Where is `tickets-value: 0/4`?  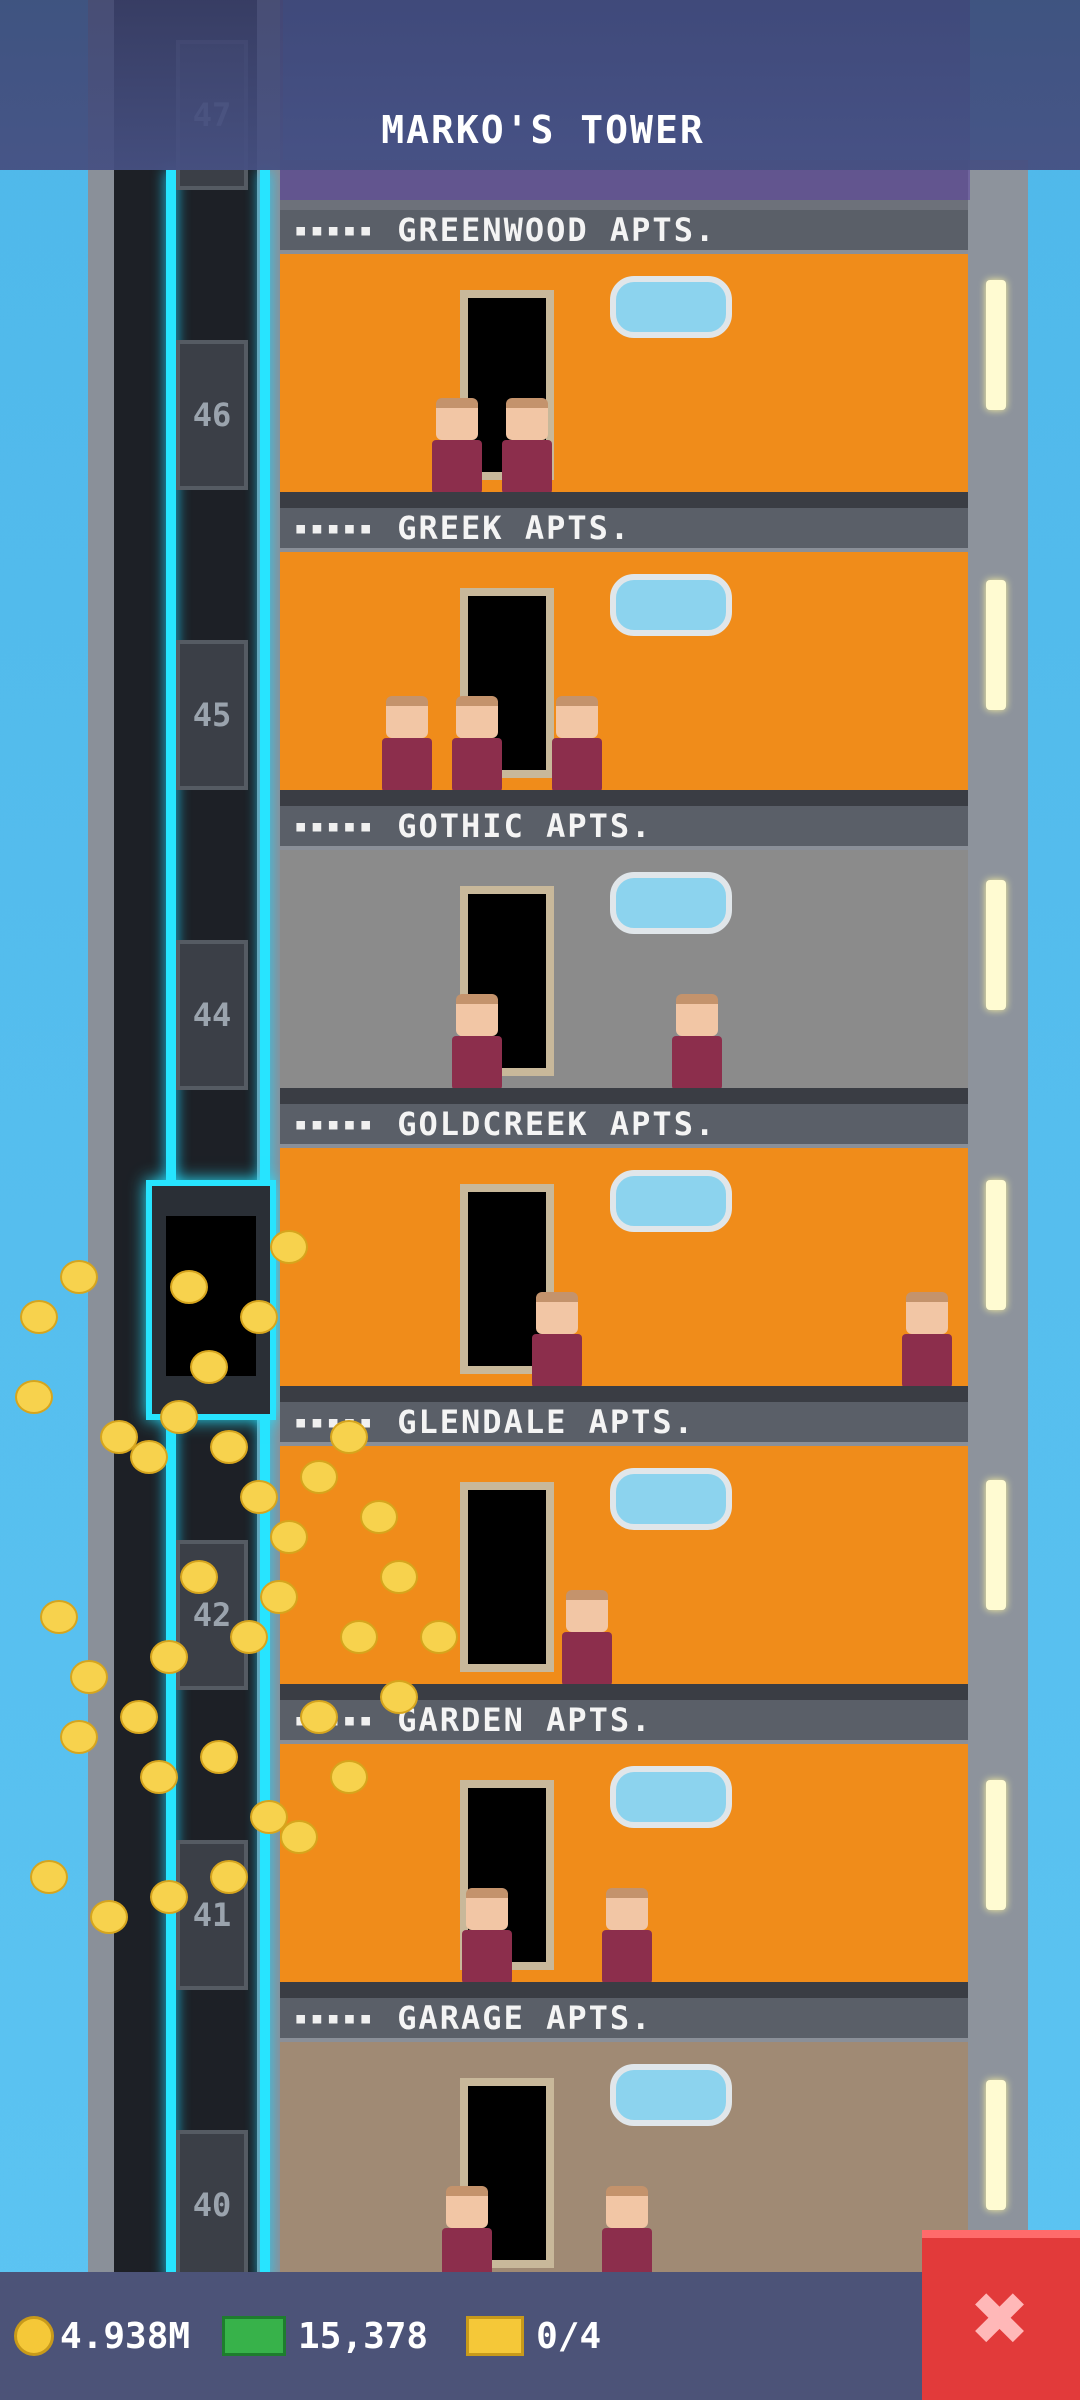 tickets-value: 0/4 is located at coordinates (569, 2336).